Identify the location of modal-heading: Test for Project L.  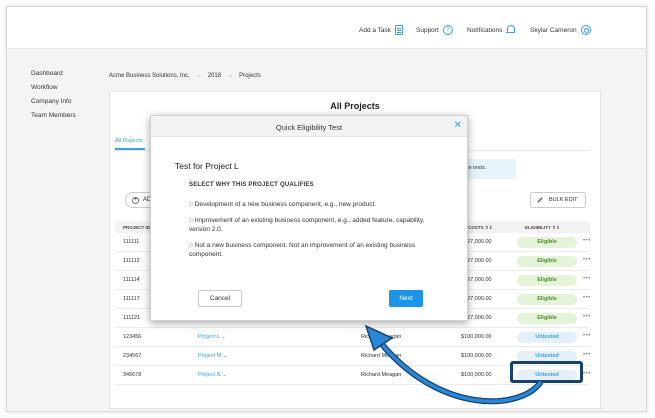
(207, 166).